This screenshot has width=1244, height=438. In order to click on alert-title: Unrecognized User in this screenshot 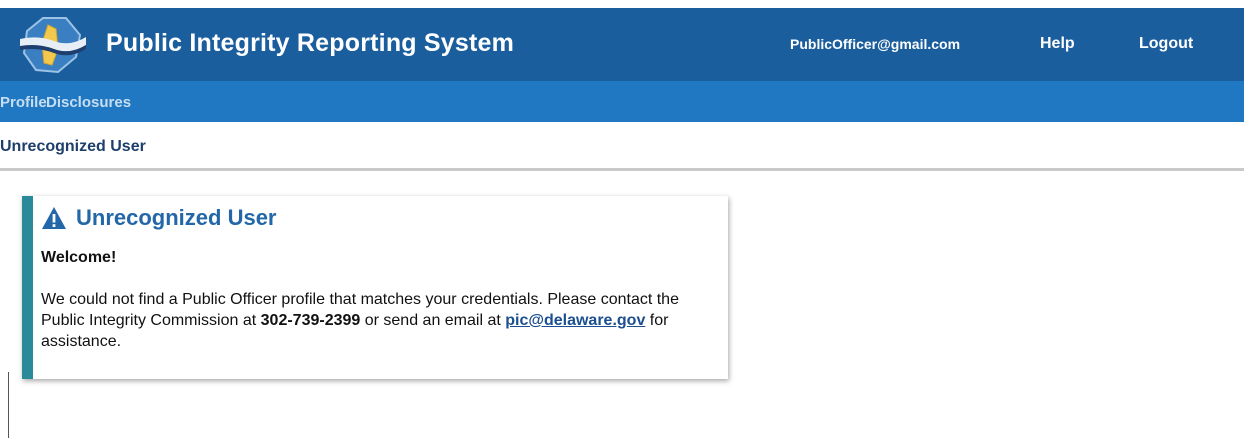, I will do `click(176, 217)`.